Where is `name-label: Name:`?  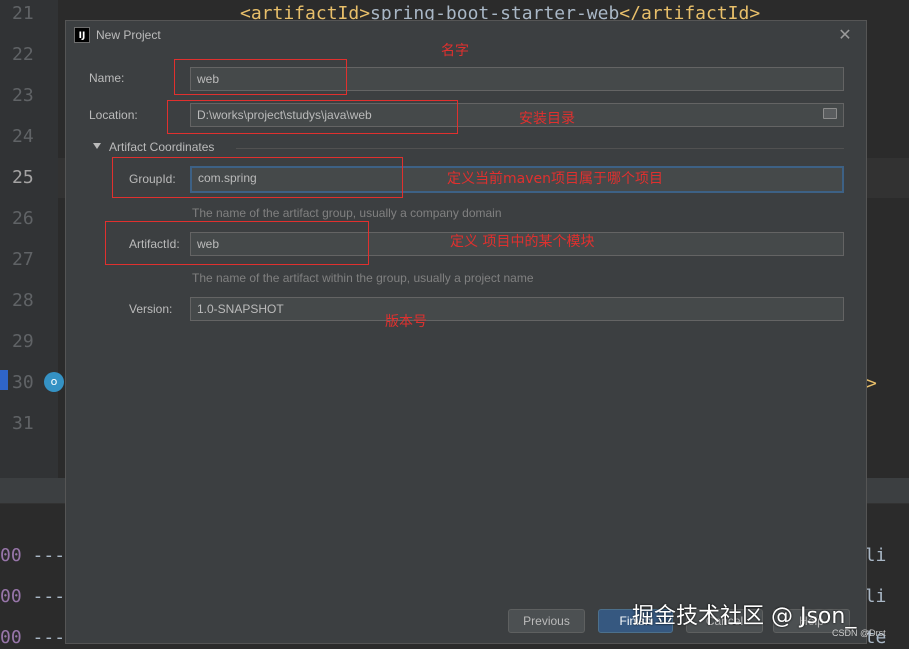 name-label: Name: is located at coordinates (107, 78).